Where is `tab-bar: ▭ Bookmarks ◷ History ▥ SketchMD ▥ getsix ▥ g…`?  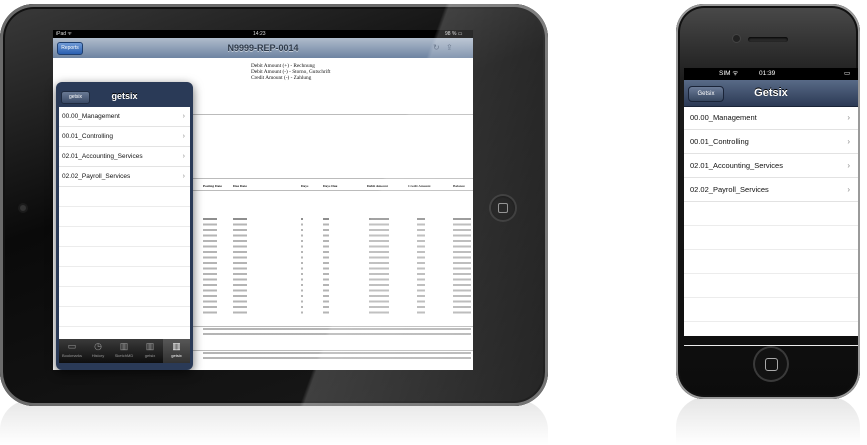
tab-bar: ▭ Bookmarks ◷ History ▥ SketchMD ▥ getsix ▥ g… is located at coordinates (124, 351).